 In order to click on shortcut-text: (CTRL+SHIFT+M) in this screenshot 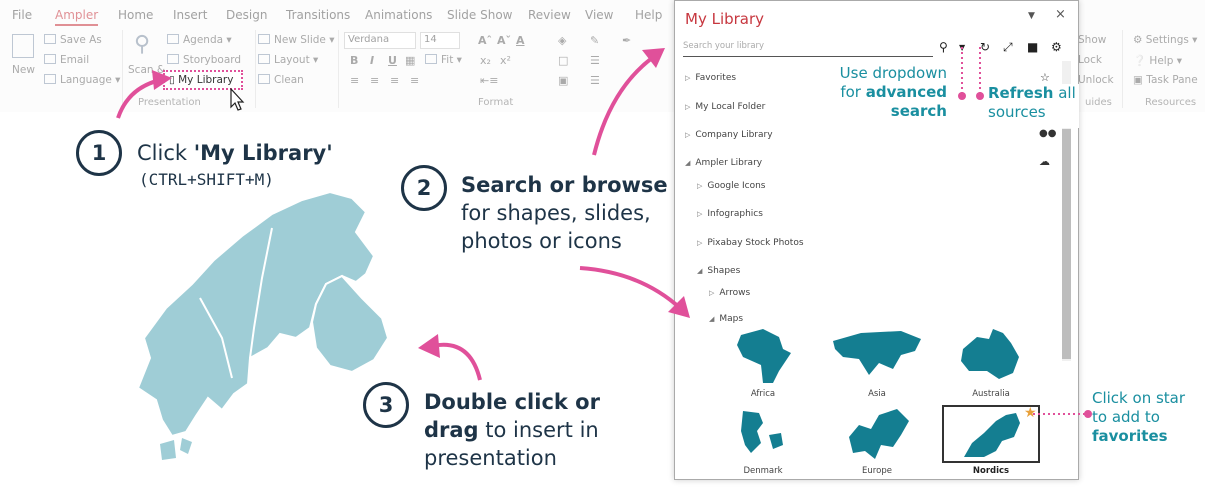, I will do `click(206, 179)`.